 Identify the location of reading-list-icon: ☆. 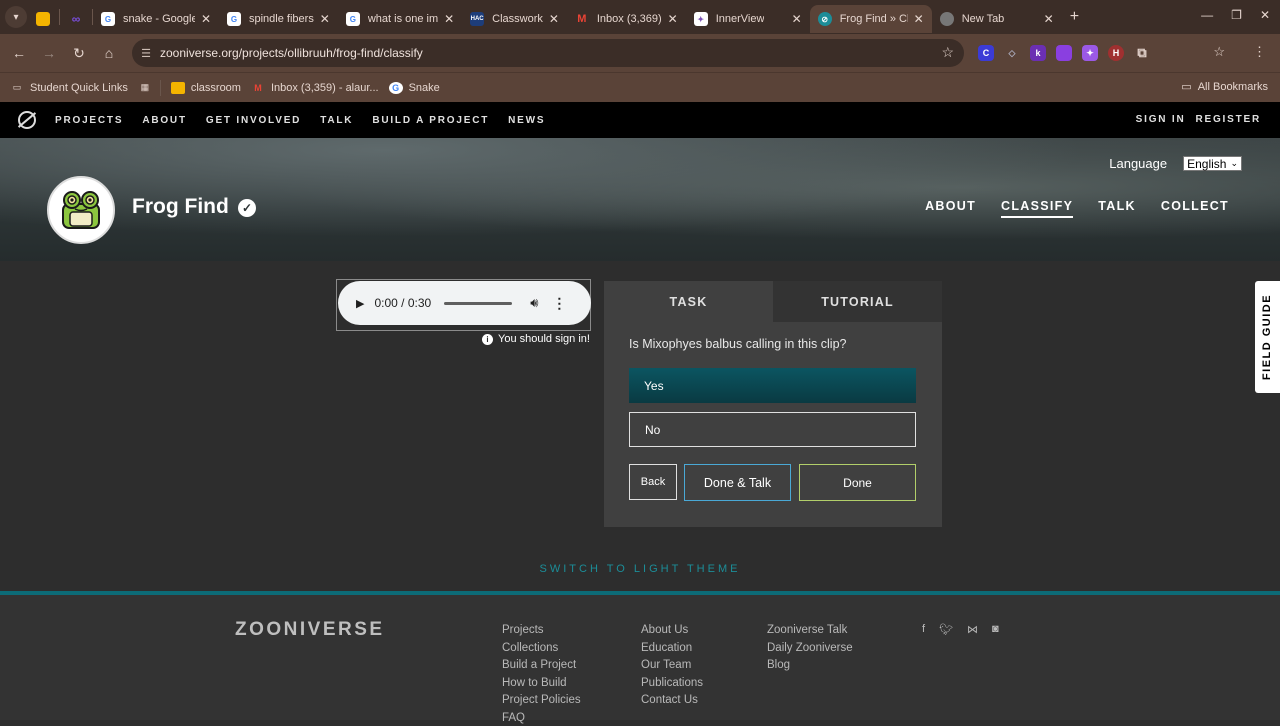
(1219, 52).